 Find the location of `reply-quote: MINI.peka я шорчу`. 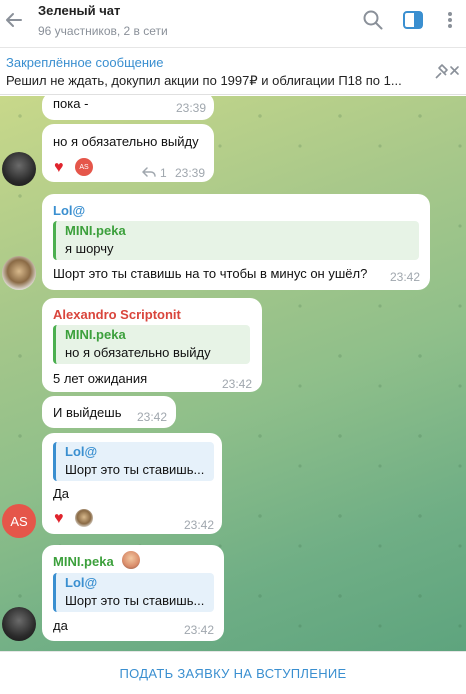

reply-quote: MINI.peka я шорчу is located at coordinates (236, 240).